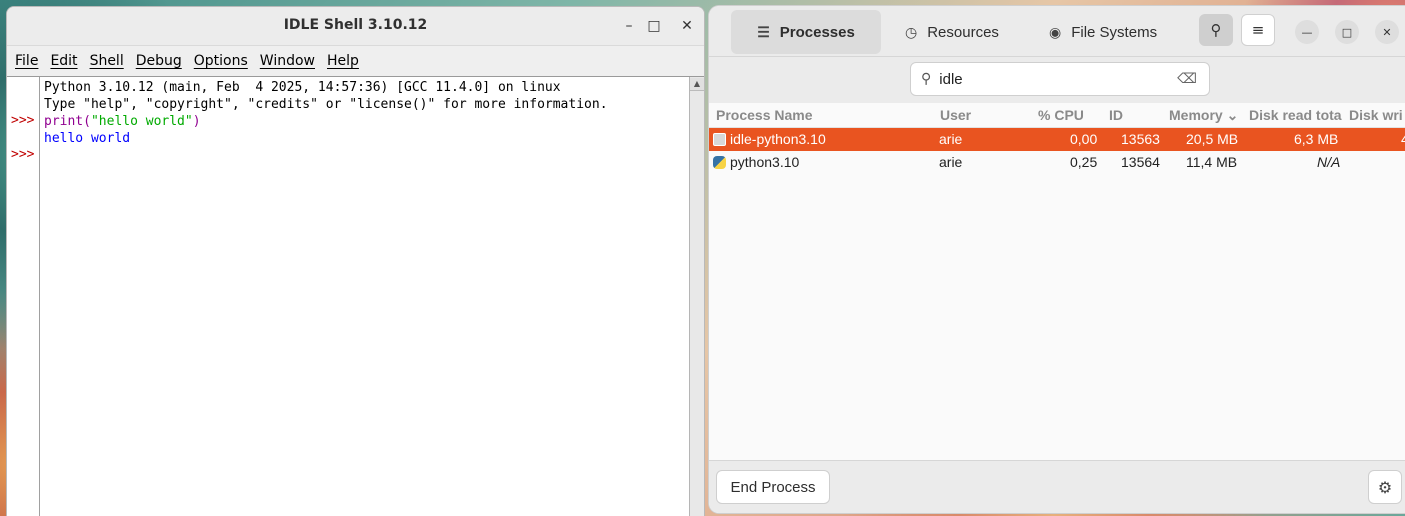  I want to click on tab-label: Resources, so click(963, 32).